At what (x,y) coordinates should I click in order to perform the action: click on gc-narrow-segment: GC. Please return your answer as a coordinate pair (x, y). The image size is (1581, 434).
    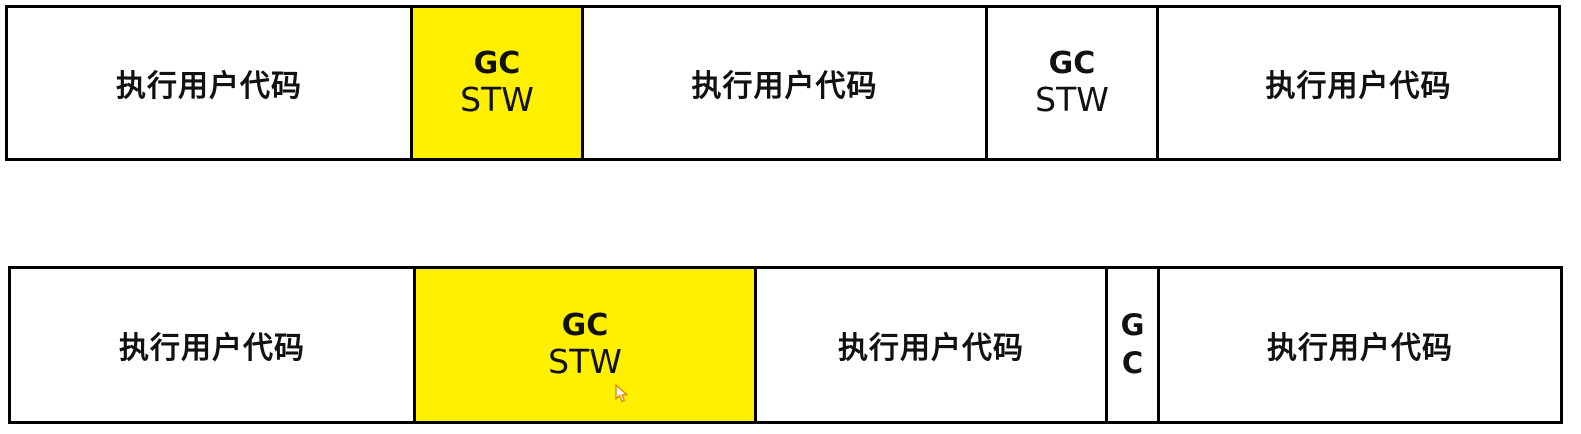
    Looking at the image, I should click on (1134, 345).